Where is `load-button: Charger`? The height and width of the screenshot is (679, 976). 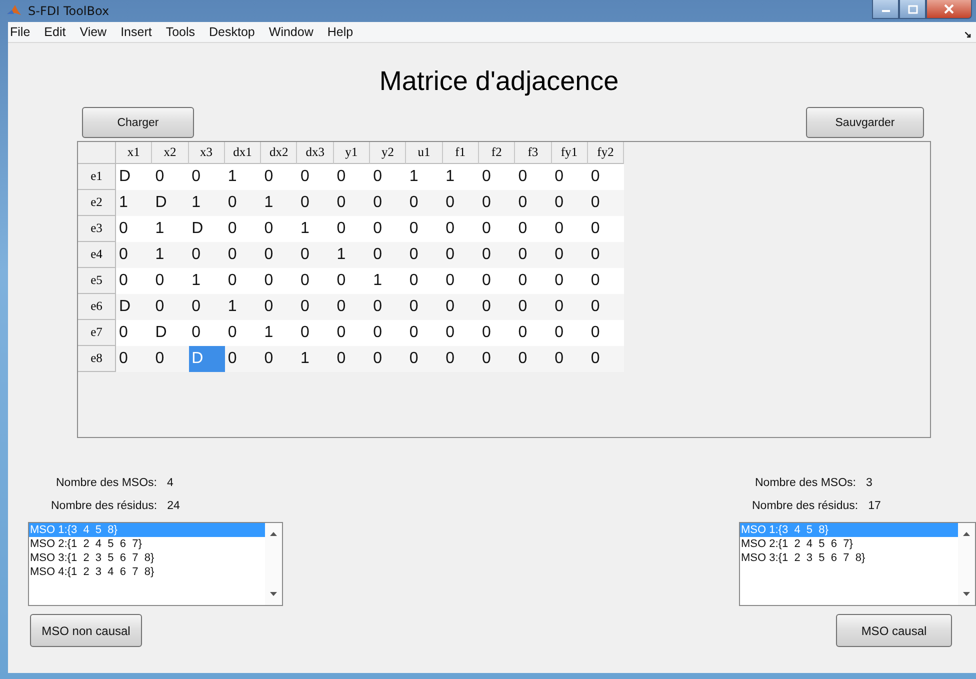
load-button: Charger is located at coordinates (138, 122).